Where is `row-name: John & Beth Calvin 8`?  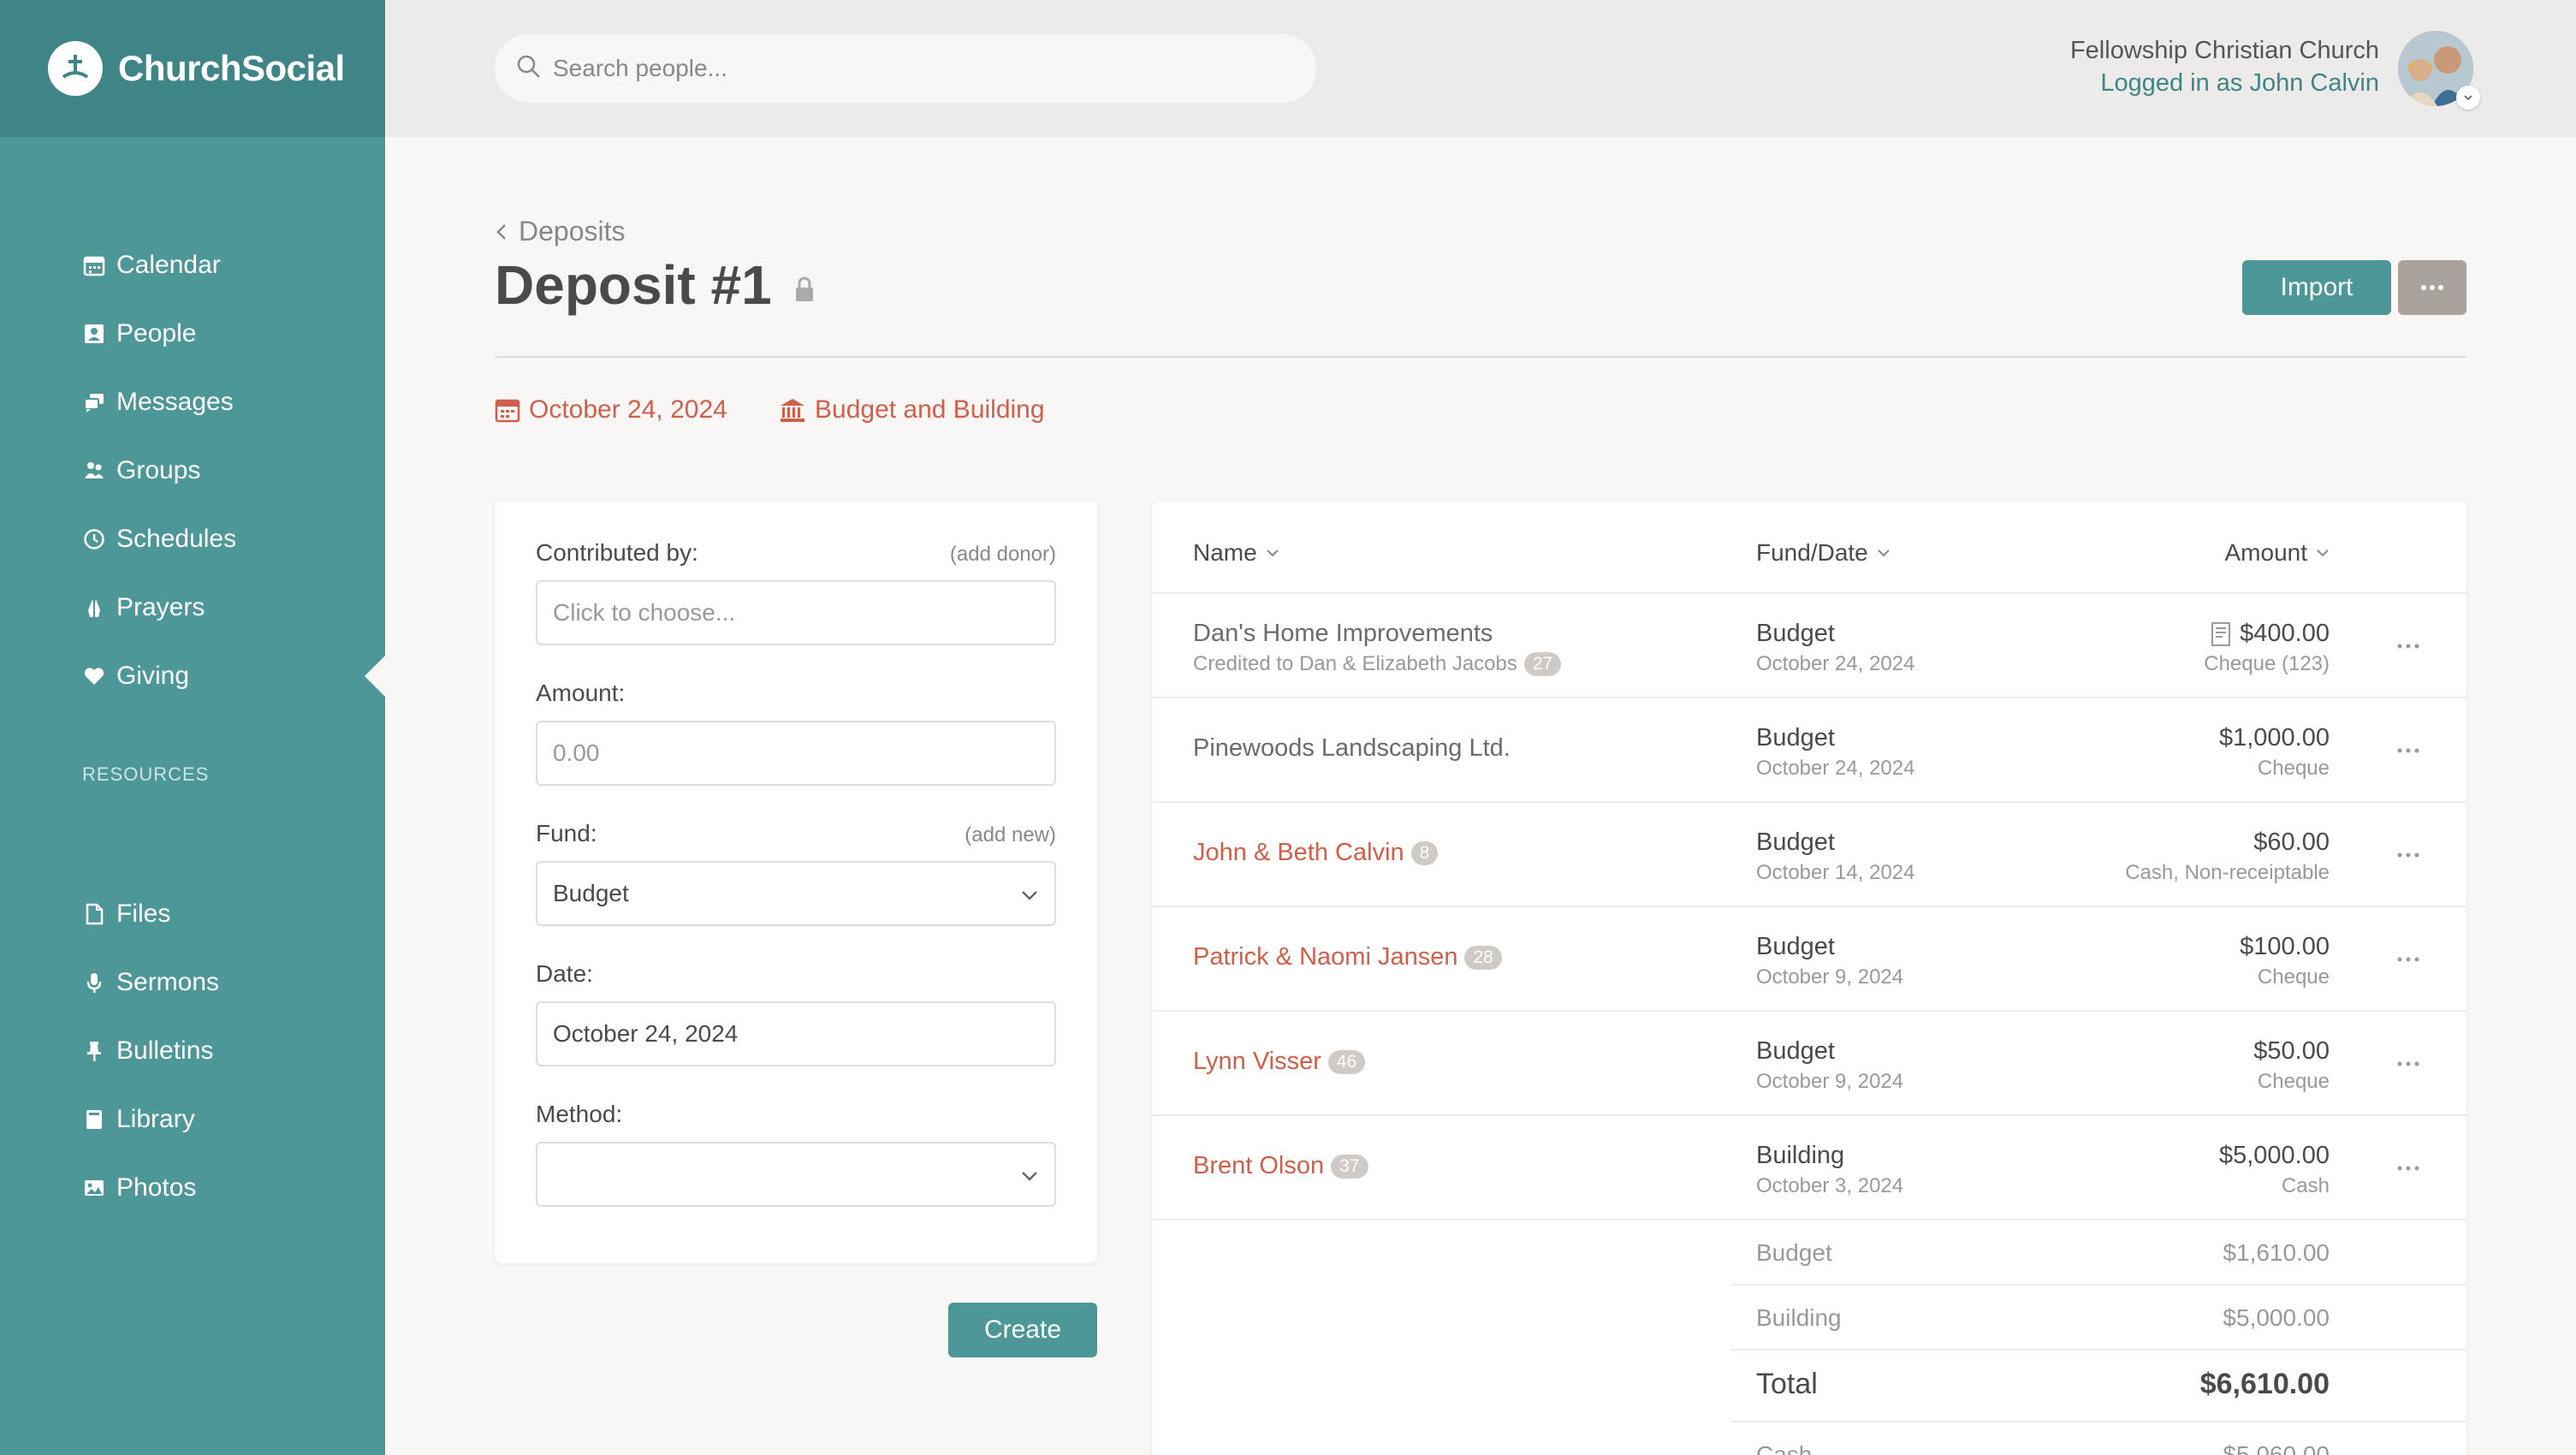 row-name: John & Beth Calvin 8 is located at coordinates (1316, 853).